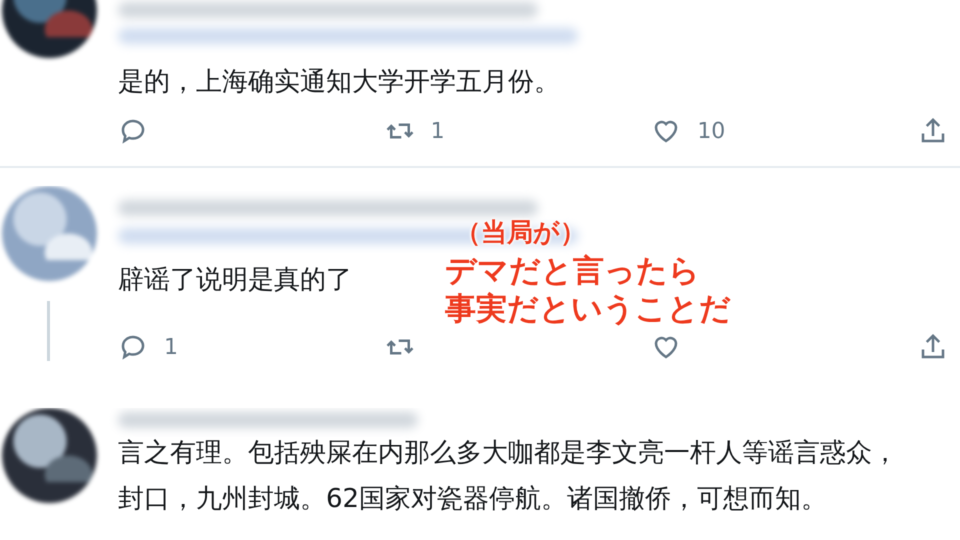  I want to click on reply-count: 1, so click(171, 347).